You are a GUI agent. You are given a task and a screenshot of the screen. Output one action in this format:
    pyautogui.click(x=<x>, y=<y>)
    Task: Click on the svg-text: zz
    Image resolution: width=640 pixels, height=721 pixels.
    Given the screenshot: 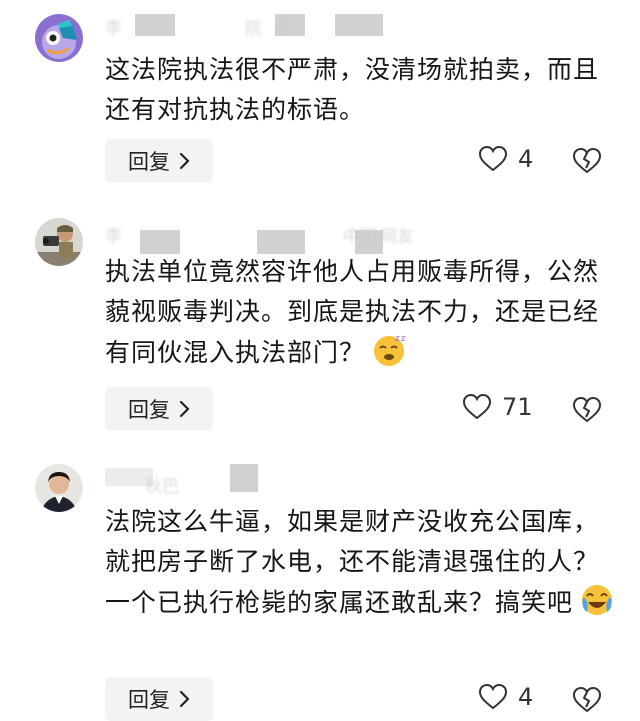 What is the action you would take?
    pyautogui.click(x=400, y=339)
    